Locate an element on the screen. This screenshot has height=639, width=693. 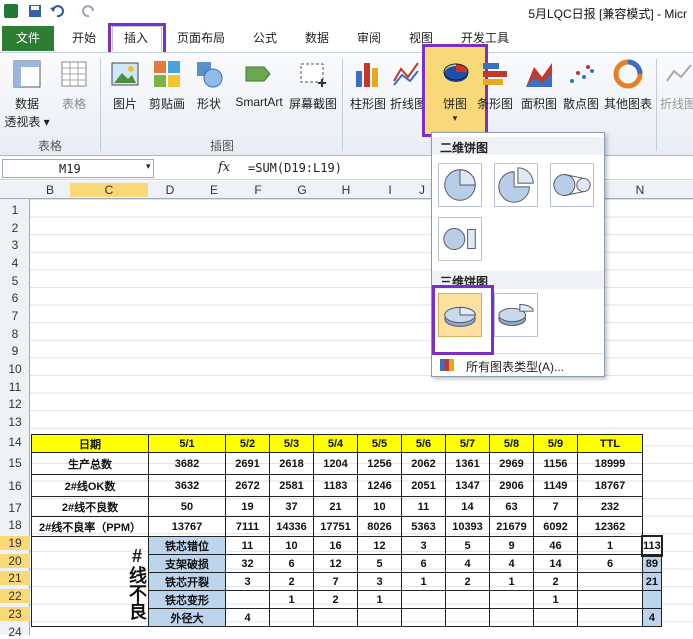
date-column-header: 5/8 is located at coordinates (511, 443).